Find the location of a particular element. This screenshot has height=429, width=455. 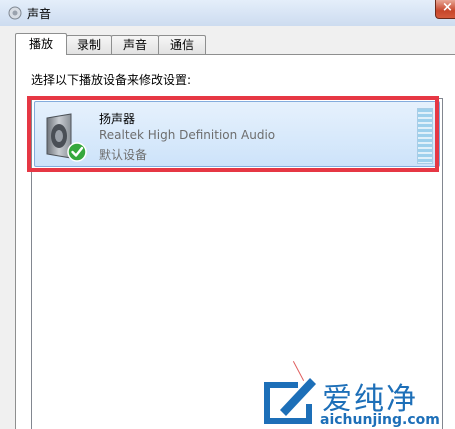

instruction-text: 选择以下播放设备来修改设置: is located at coordinates (111, 80).